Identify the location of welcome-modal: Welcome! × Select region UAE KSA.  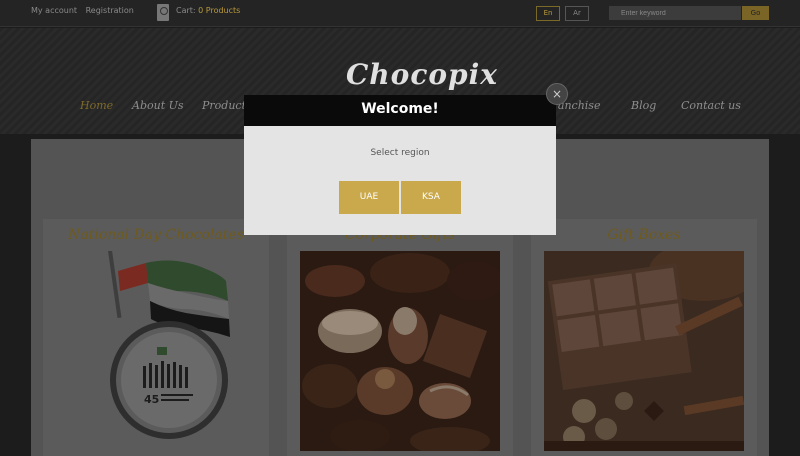
(406, 159).